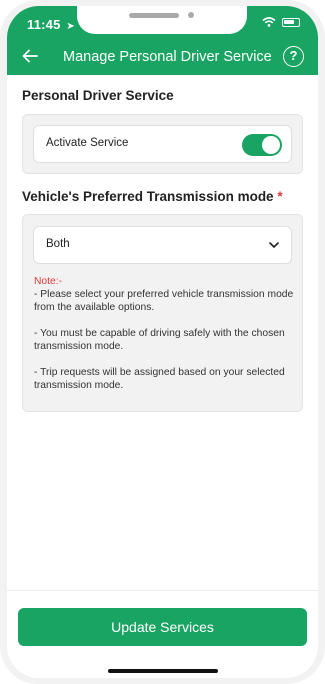 This screenshot has width=325, height=684. I want to click on speaker-grille, so click(154, 15).